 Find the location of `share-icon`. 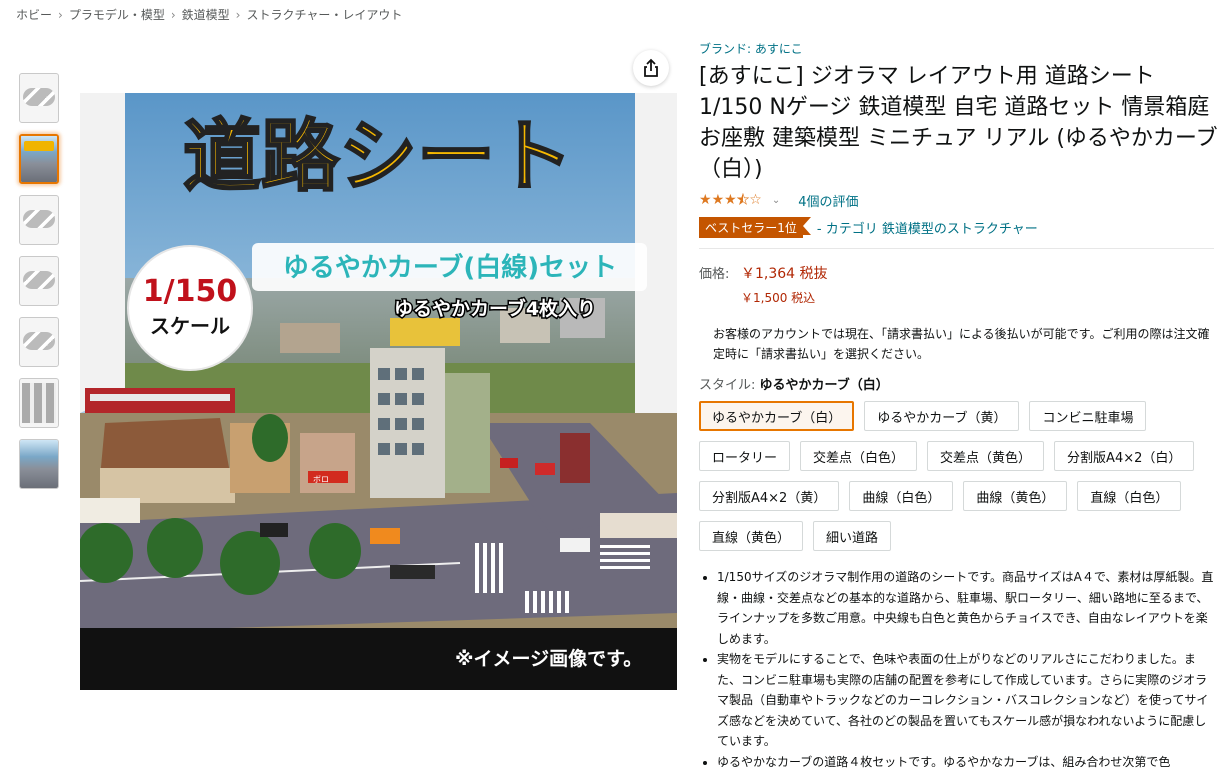

share-icon is located at coordinates (651, 68).